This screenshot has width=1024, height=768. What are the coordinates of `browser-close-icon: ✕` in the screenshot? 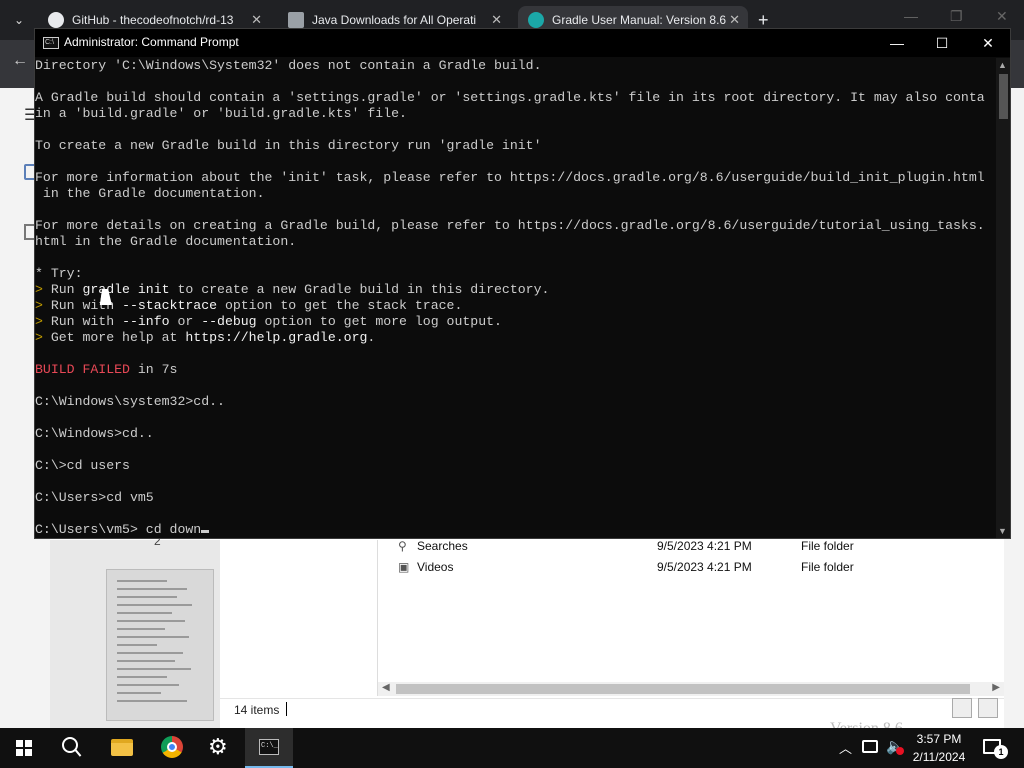 It's located at (1002, 16).